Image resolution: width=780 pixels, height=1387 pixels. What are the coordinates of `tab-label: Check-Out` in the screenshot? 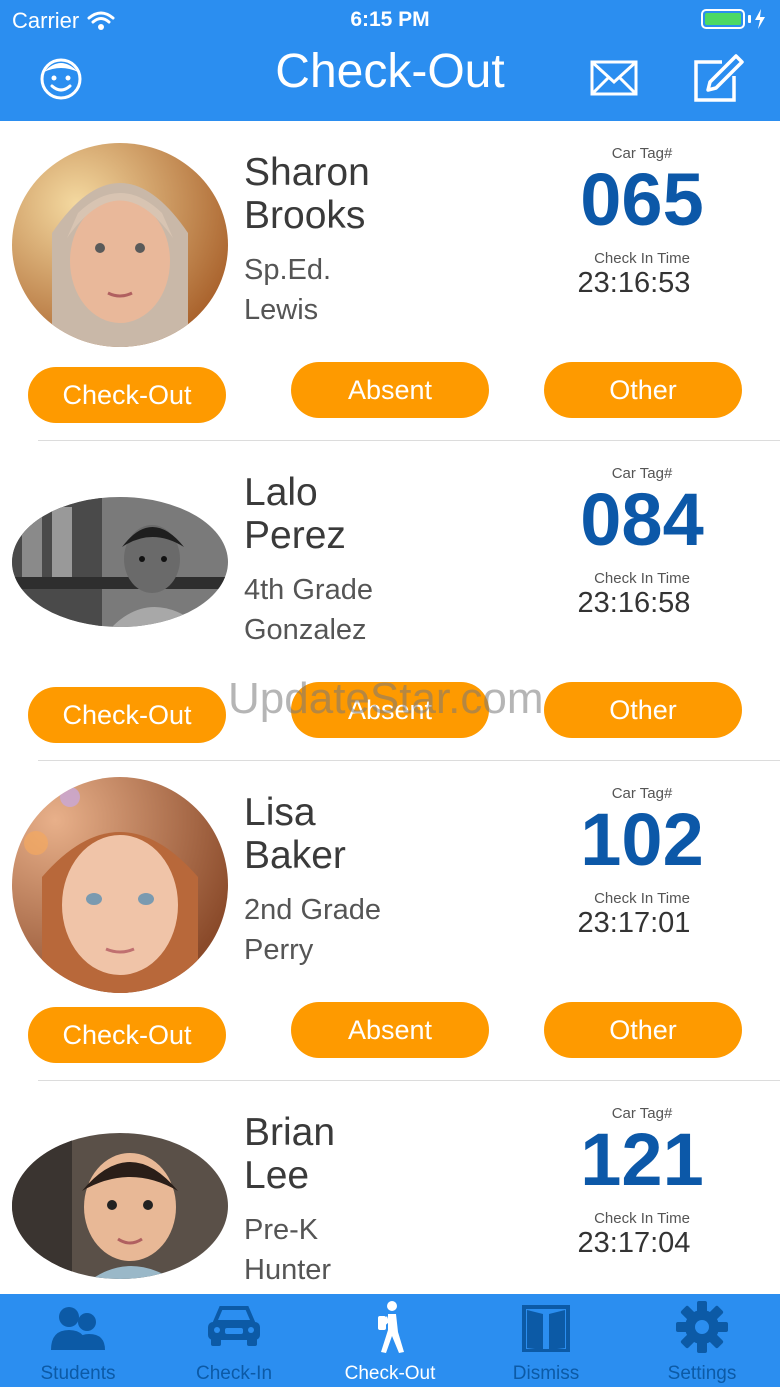 It's located at (390, 1373).